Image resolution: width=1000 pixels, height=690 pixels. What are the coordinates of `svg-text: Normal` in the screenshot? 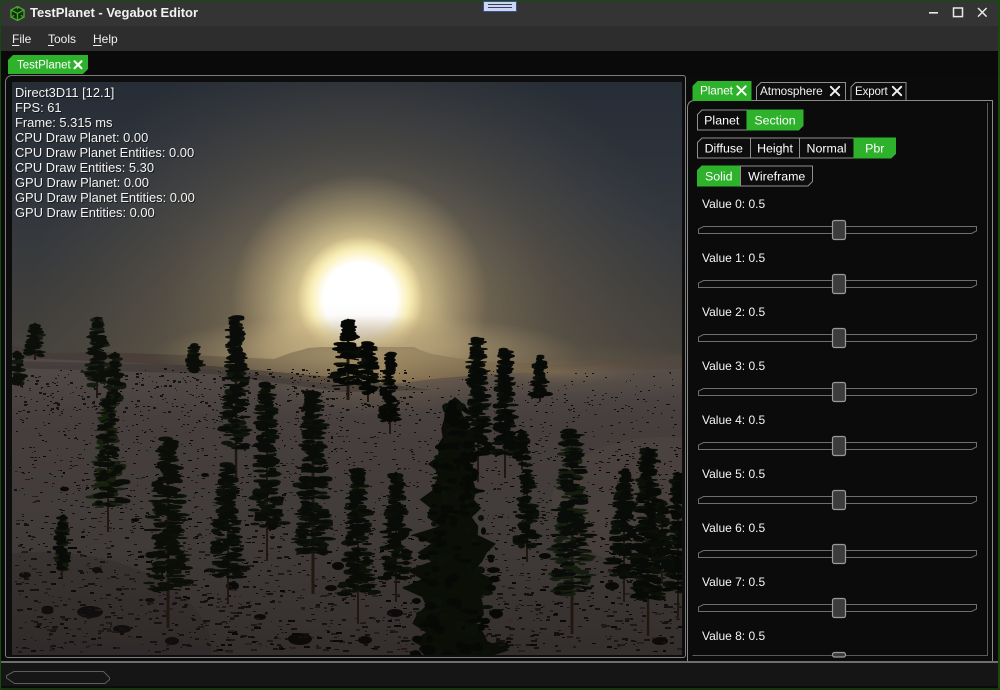 It's located at (827, 148).